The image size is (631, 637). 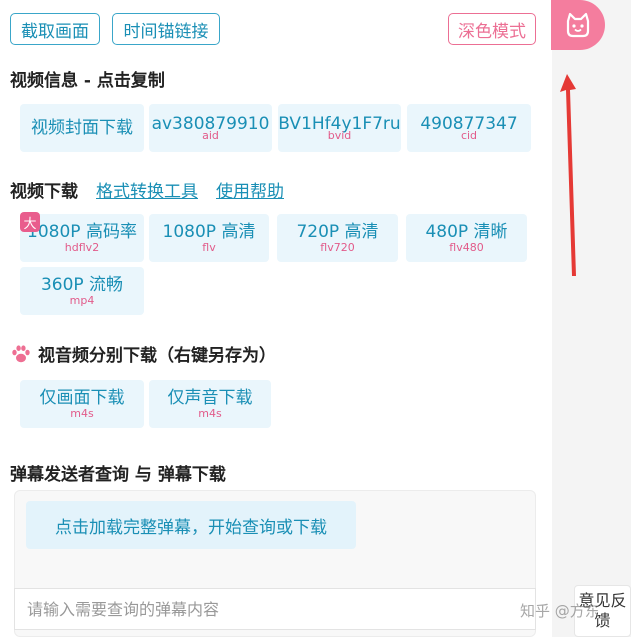 What do you see at coordinates (250, 189) in the screenshot?
I see `help-link: 使用帮助` at bounding box center [250, 189].